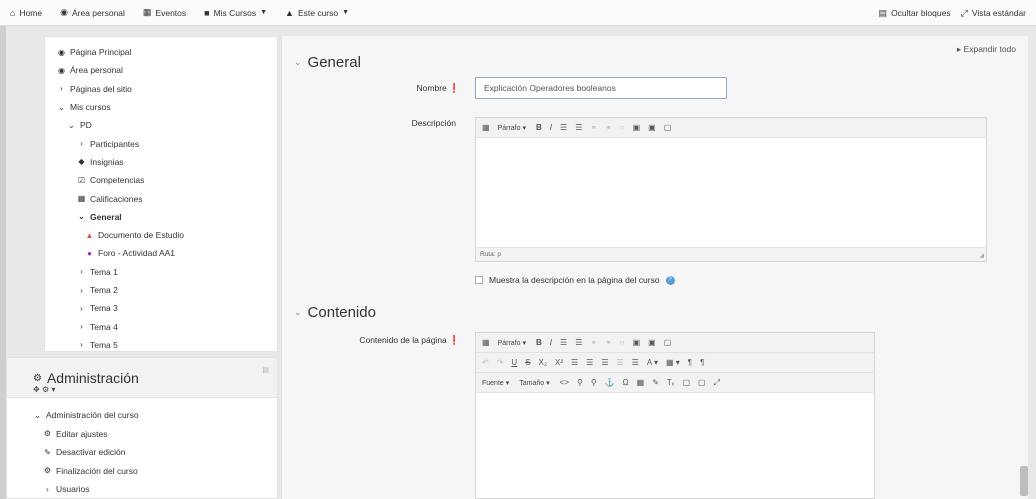  Describe the element at coordinates (559, 362) in the screenshot. I see `superscript-icon: X²` at that location.